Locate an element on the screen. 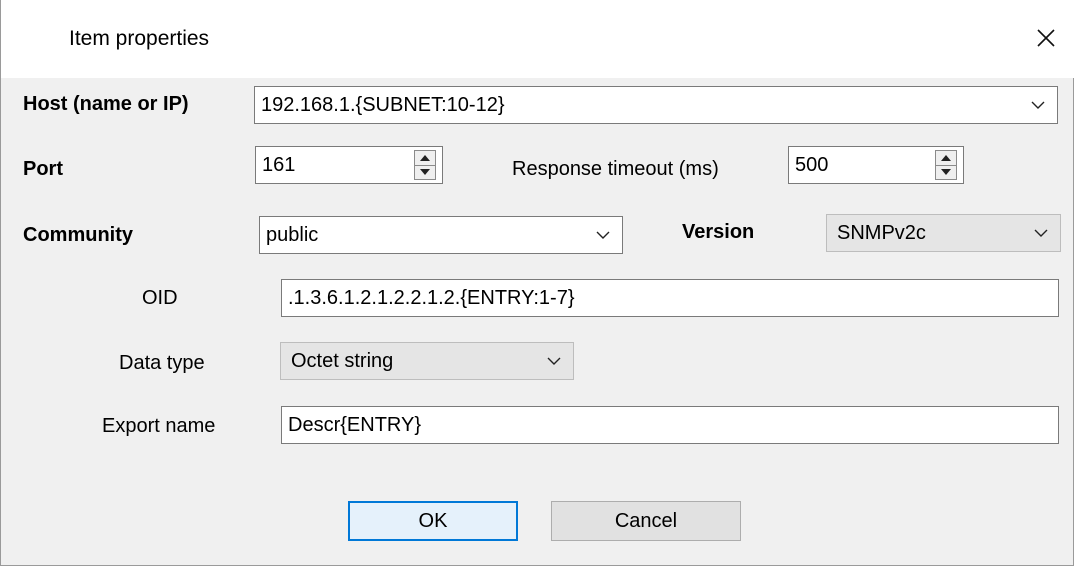  community-value: public is located at coordinates (292, 235).